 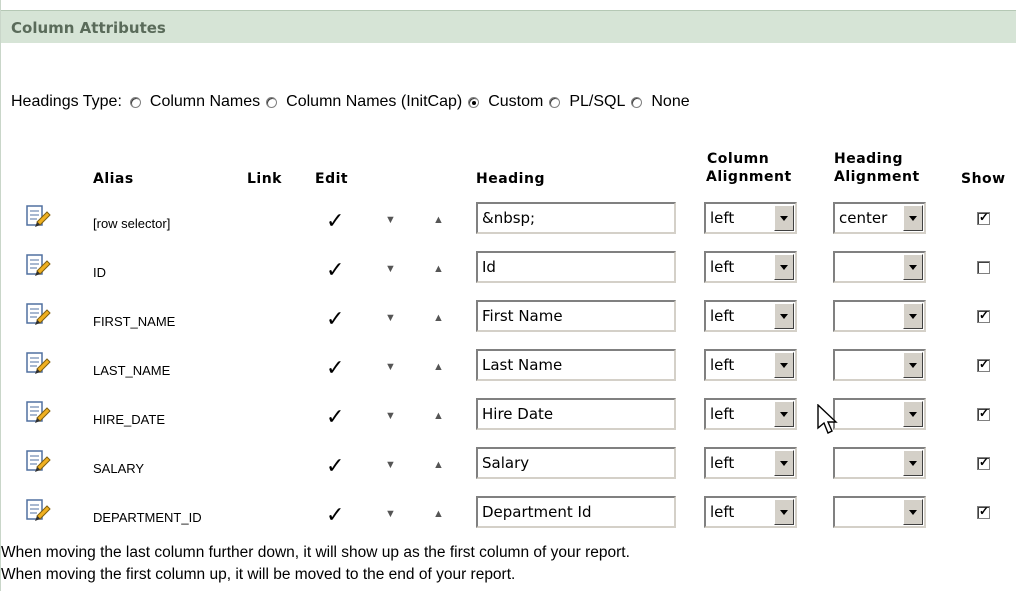 What do you see at coordinates (516, 101) in the screenshot?
I see `radio-label: Custom` at bounding box center [516, 101].